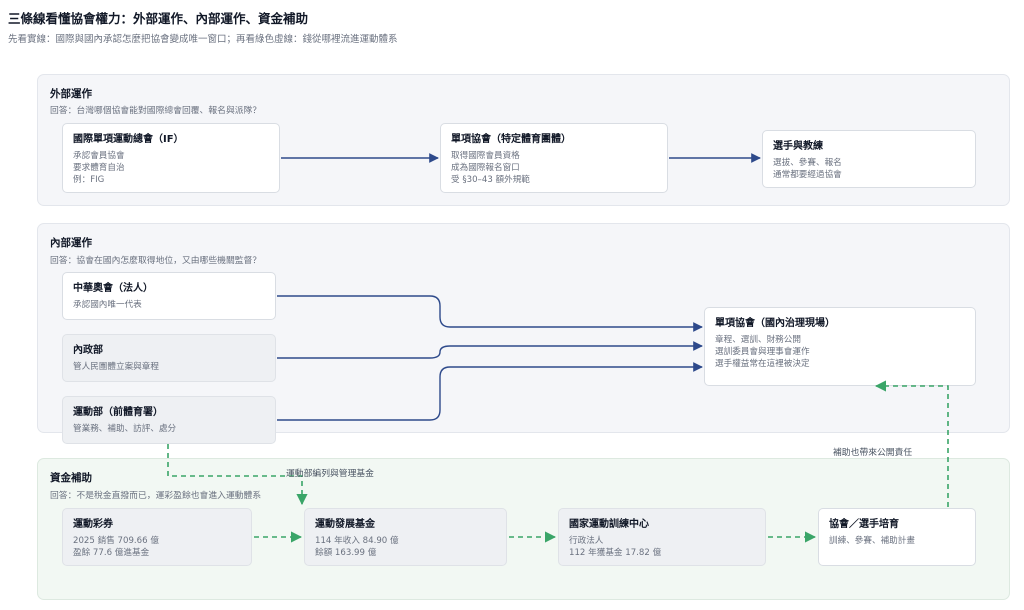  I want to click on accountability-label: 補助也帶來公開責任, so click(873, 453).